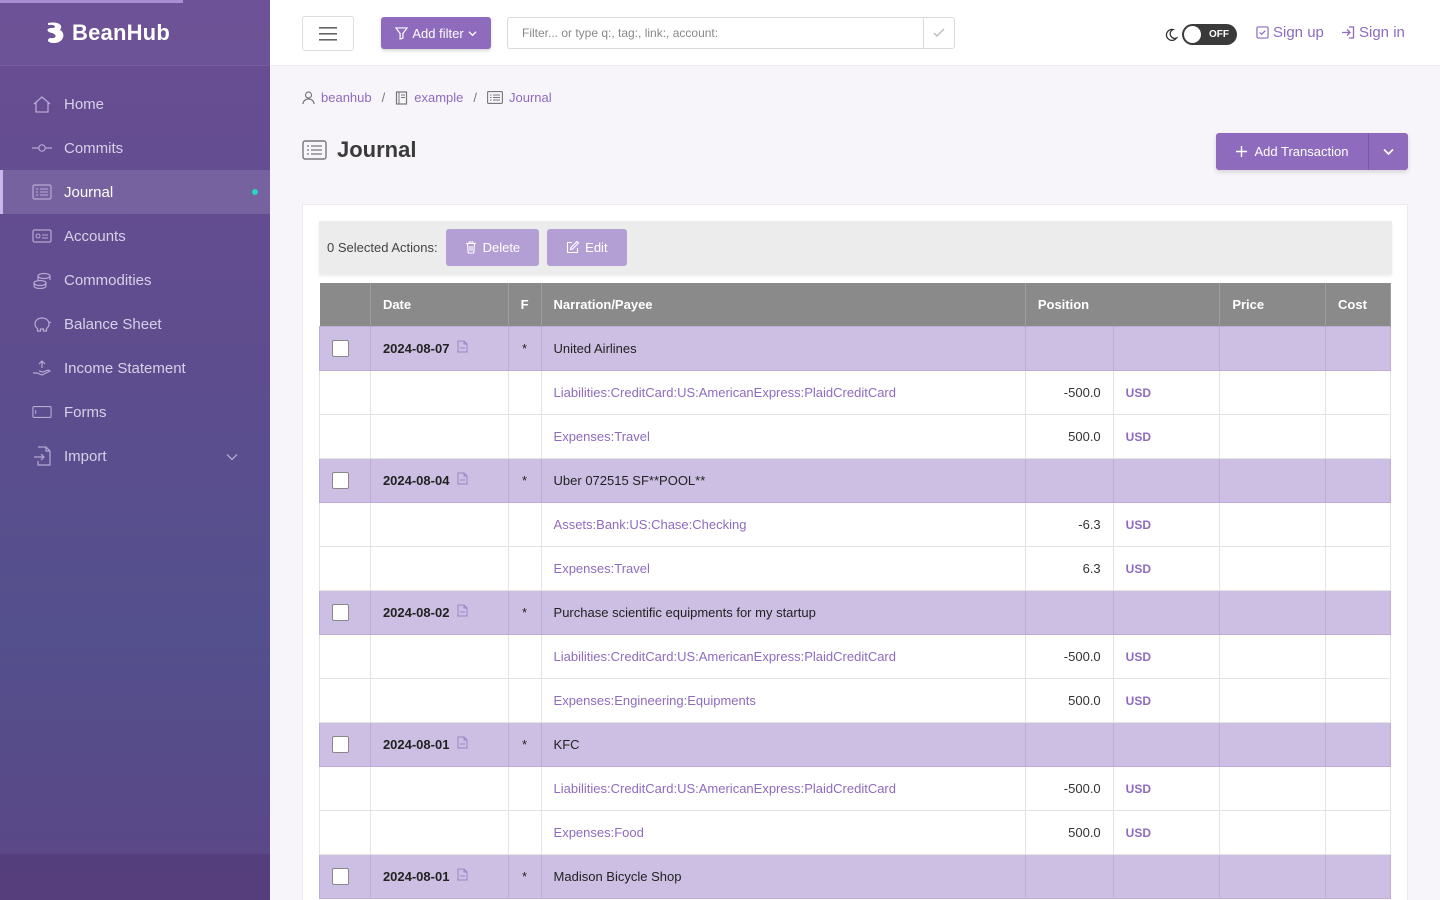  Describe the element at coordinates (855, 348) in the screenshot. I see `transaction-row: 2024-08-07 * United Airlines` at that location.